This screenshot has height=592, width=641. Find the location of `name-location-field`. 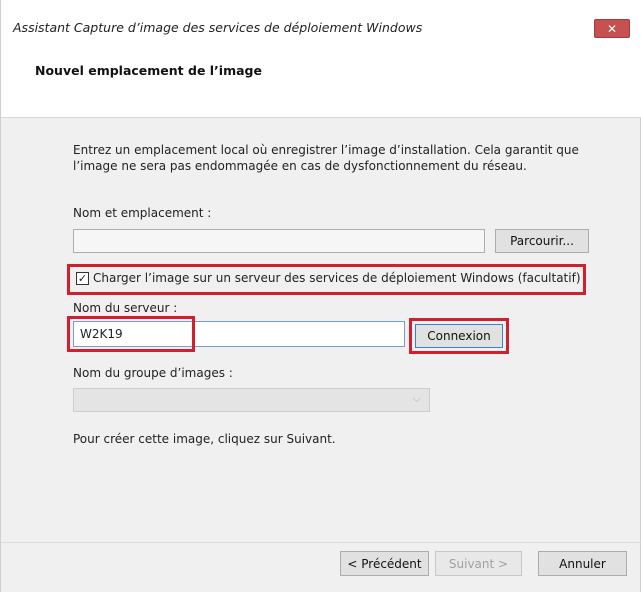

name-location-field is located at coordinates (279, 241).